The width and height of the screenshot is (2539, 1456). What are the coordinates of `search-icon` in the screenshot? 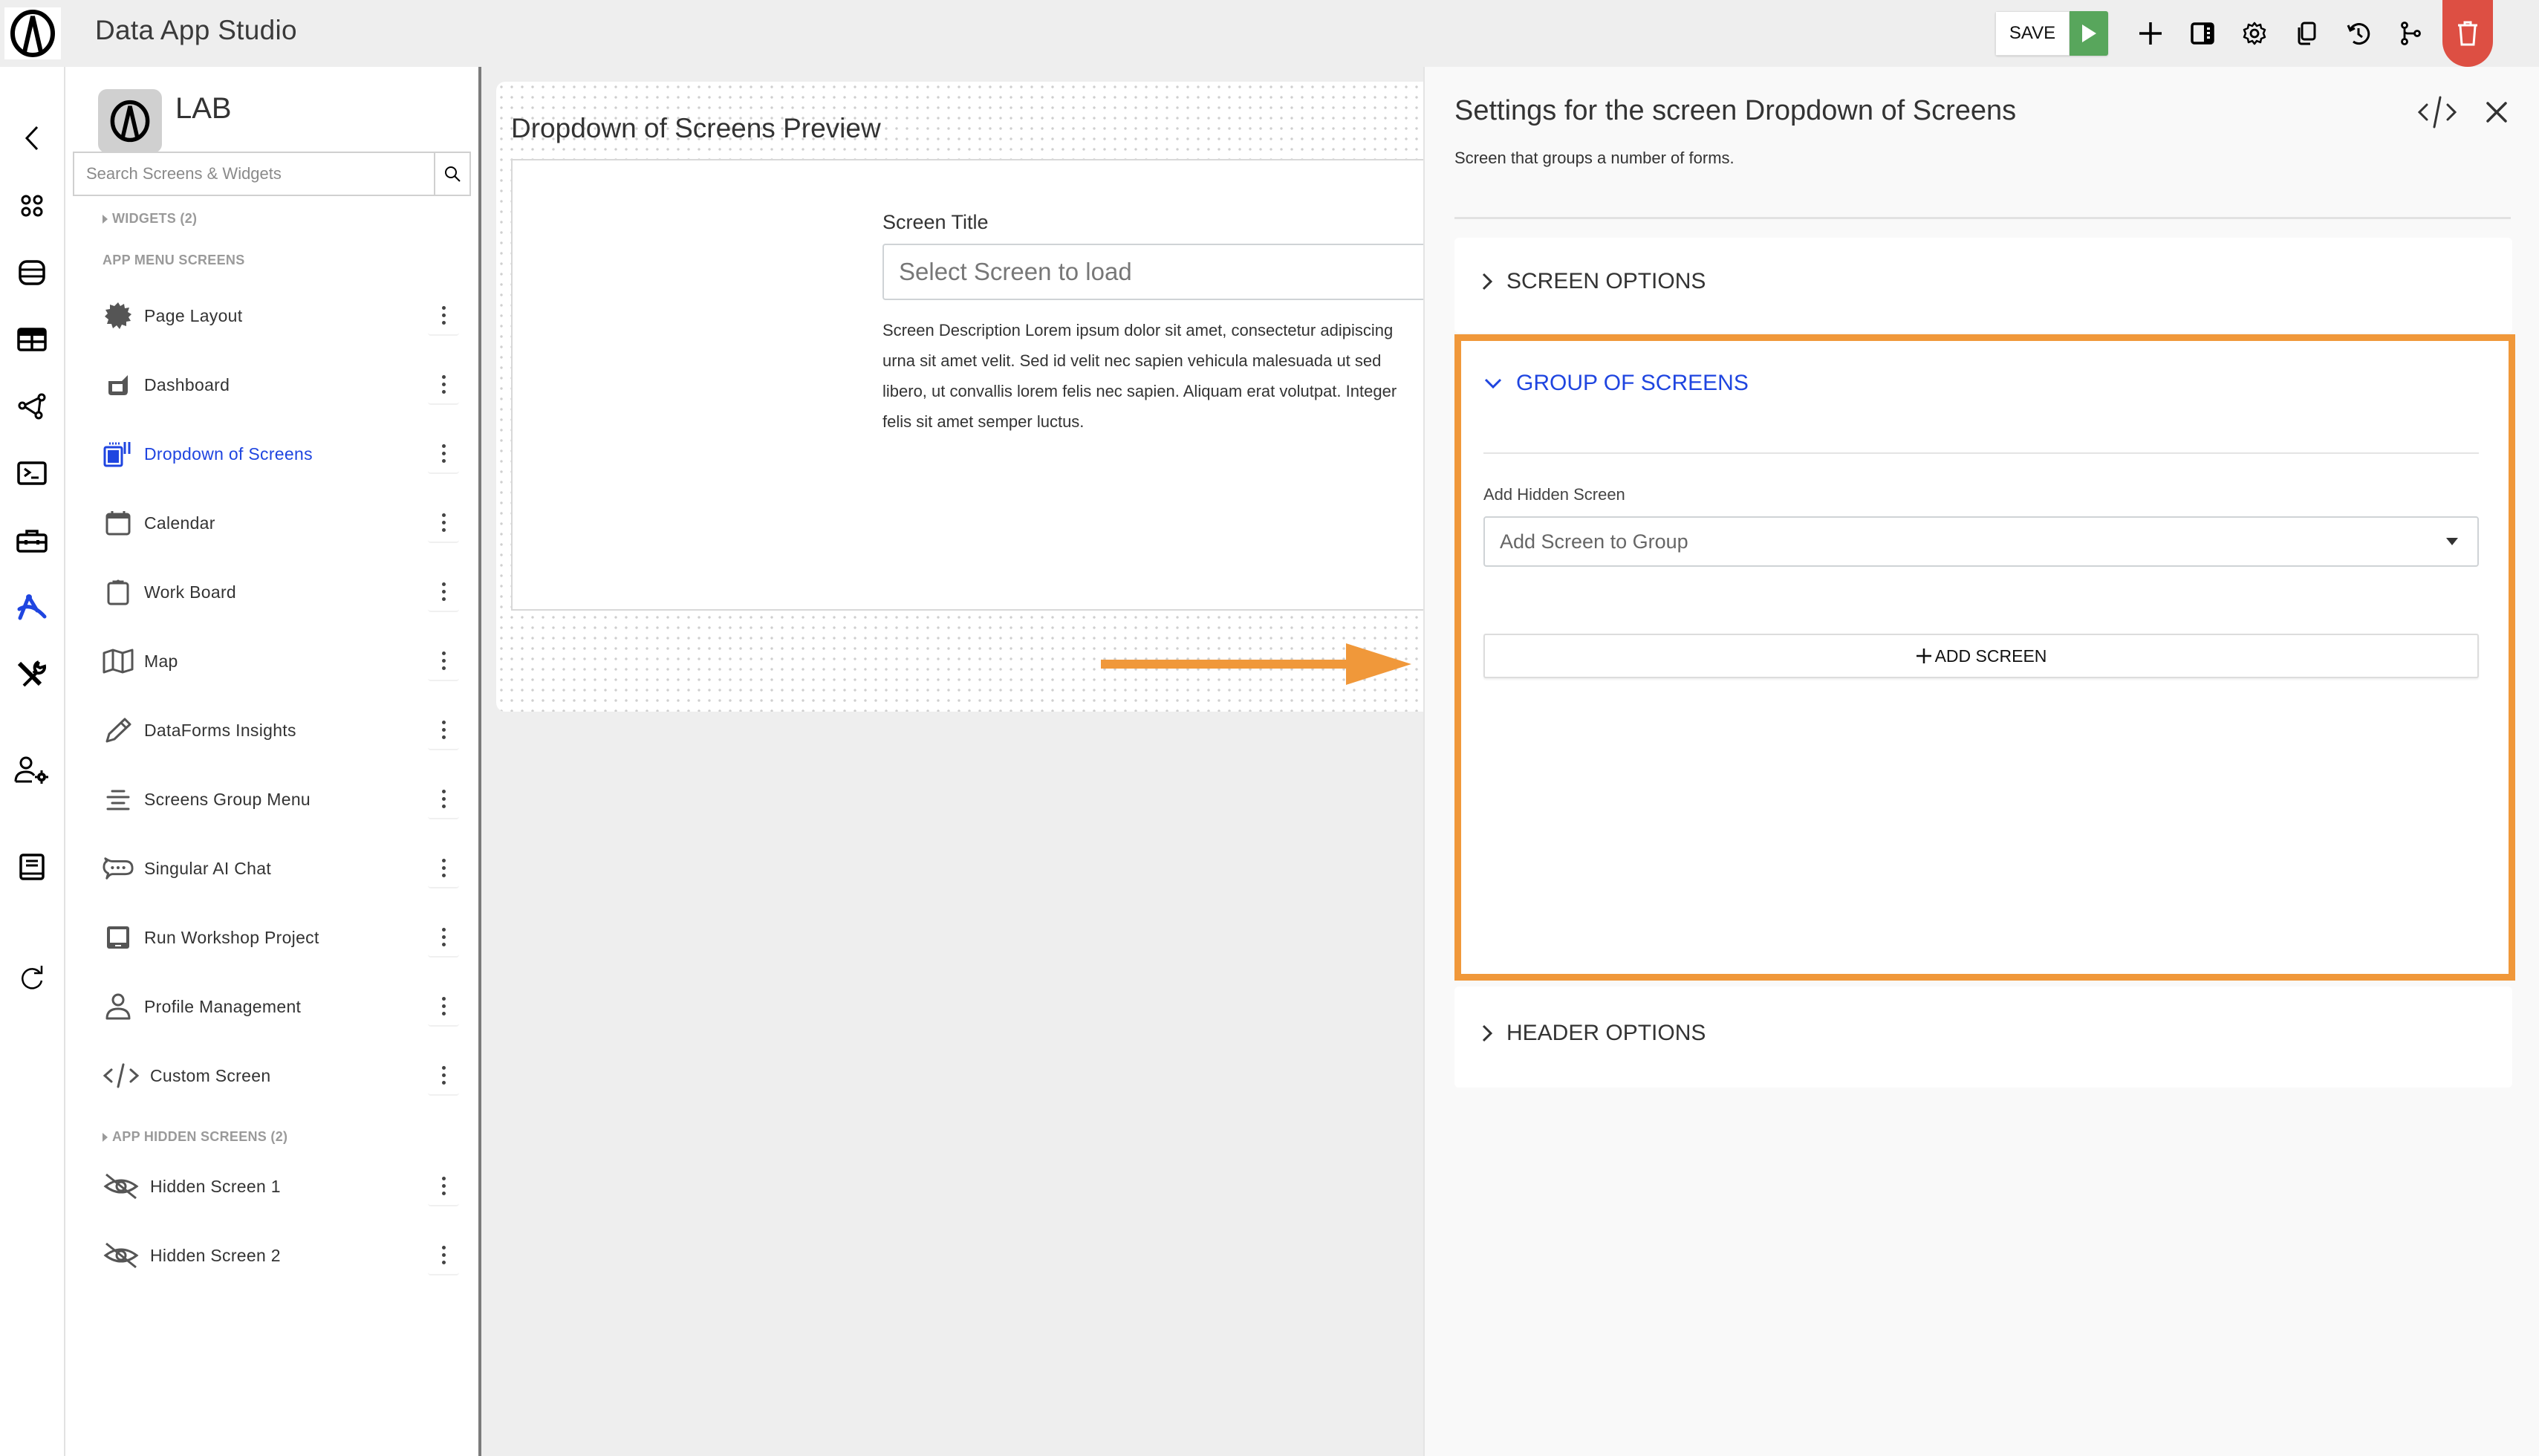 It's located at (453, 174).